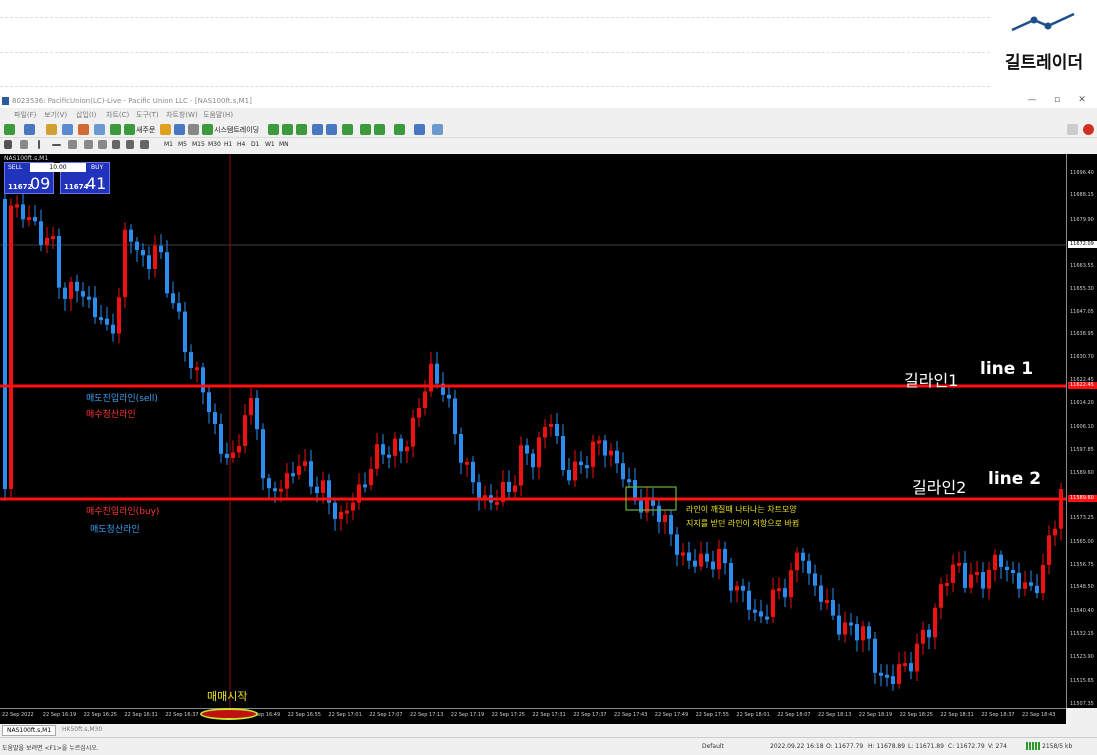 The width and height of the screenshot is (1097, 755). I want to click on menu-file: 파일(F), so click(25, 115).